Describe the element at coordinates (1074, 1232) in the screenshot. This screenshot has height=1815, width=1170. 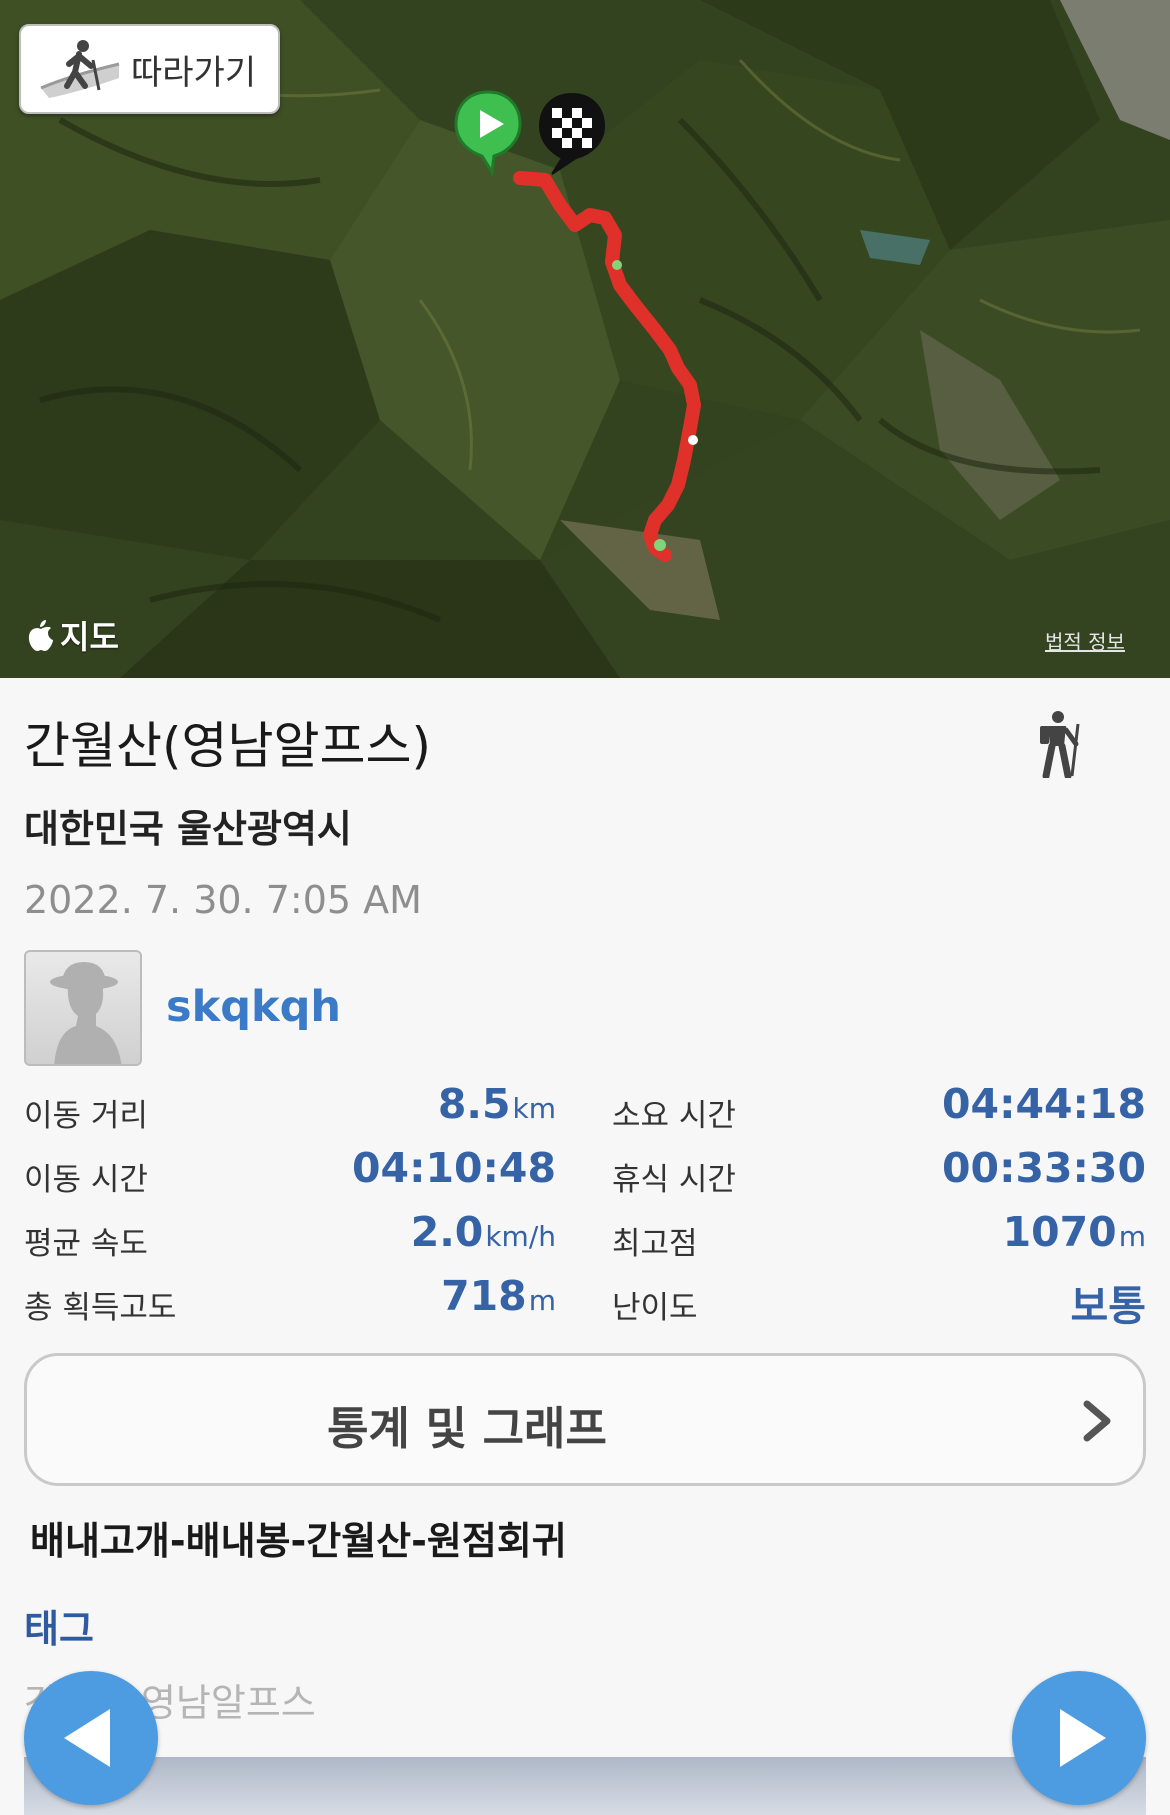
I see `stat-max-elevation-value: 1070m` at that location.